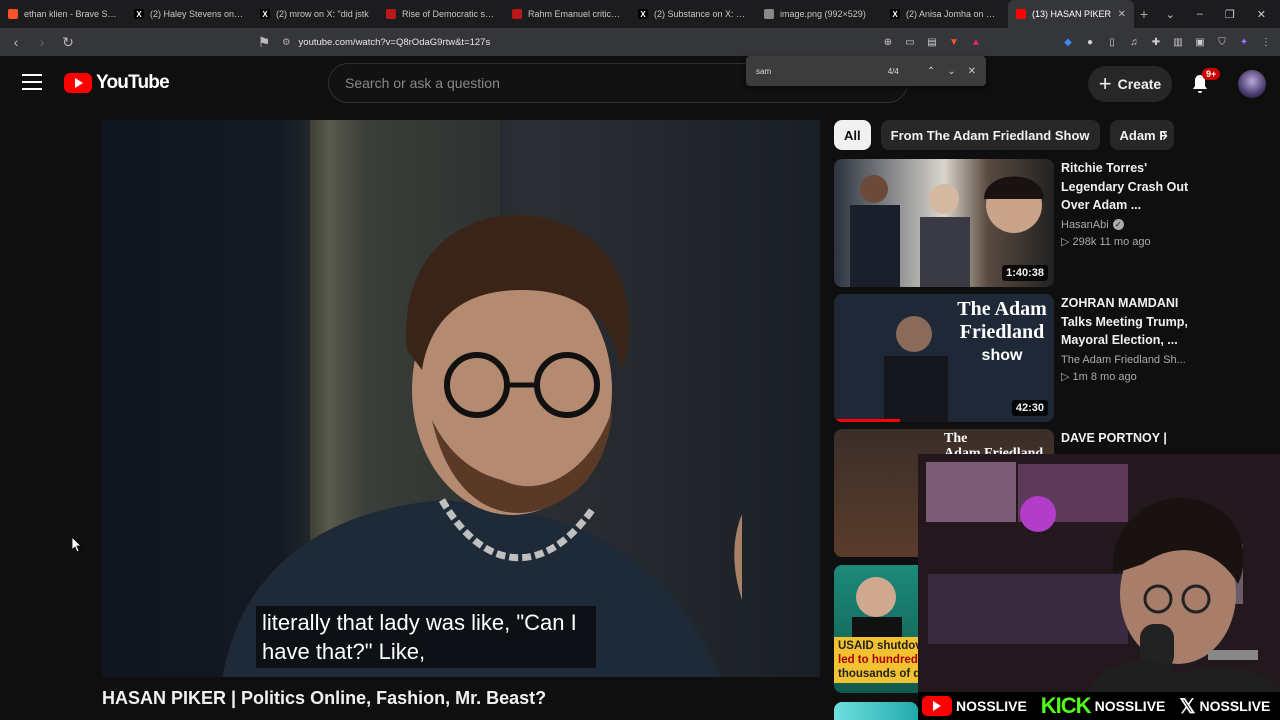 The width and height of the screenshot is (1280, 720). What do you see at coordinates (133, 82) in the screenshot?
I see `logo-text: YouTube` at bounding box center [133, 82].